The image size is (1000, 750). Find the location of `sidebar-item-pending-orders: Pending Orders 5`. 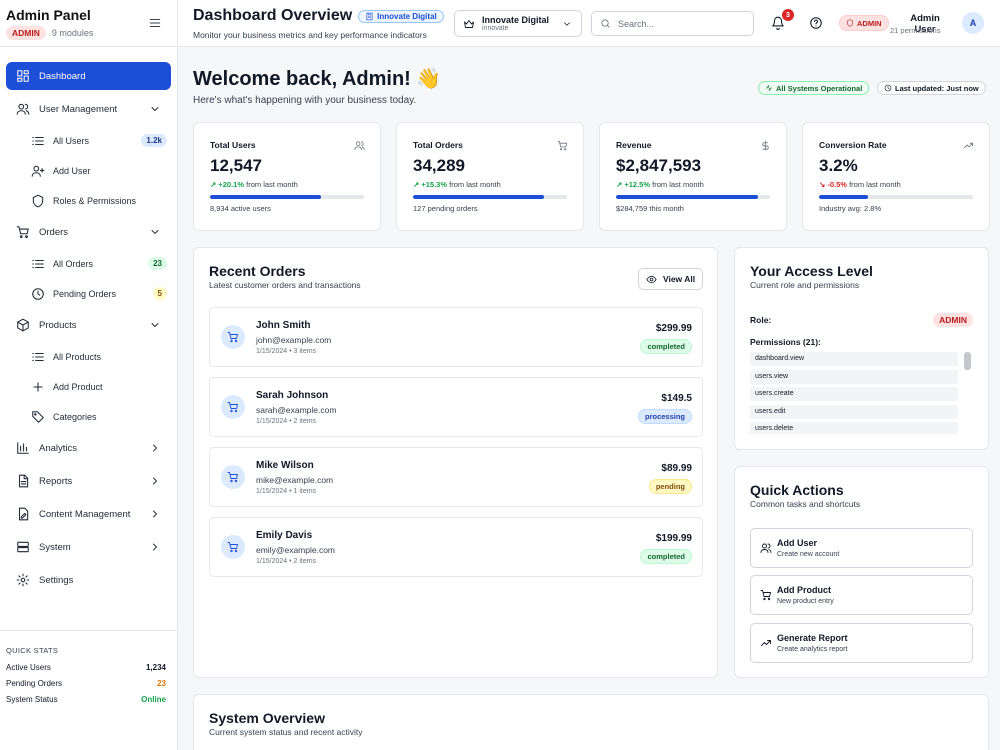

sidebar-item-pending-orders: Pending Orders 5 is located at coordinates (88, 293).